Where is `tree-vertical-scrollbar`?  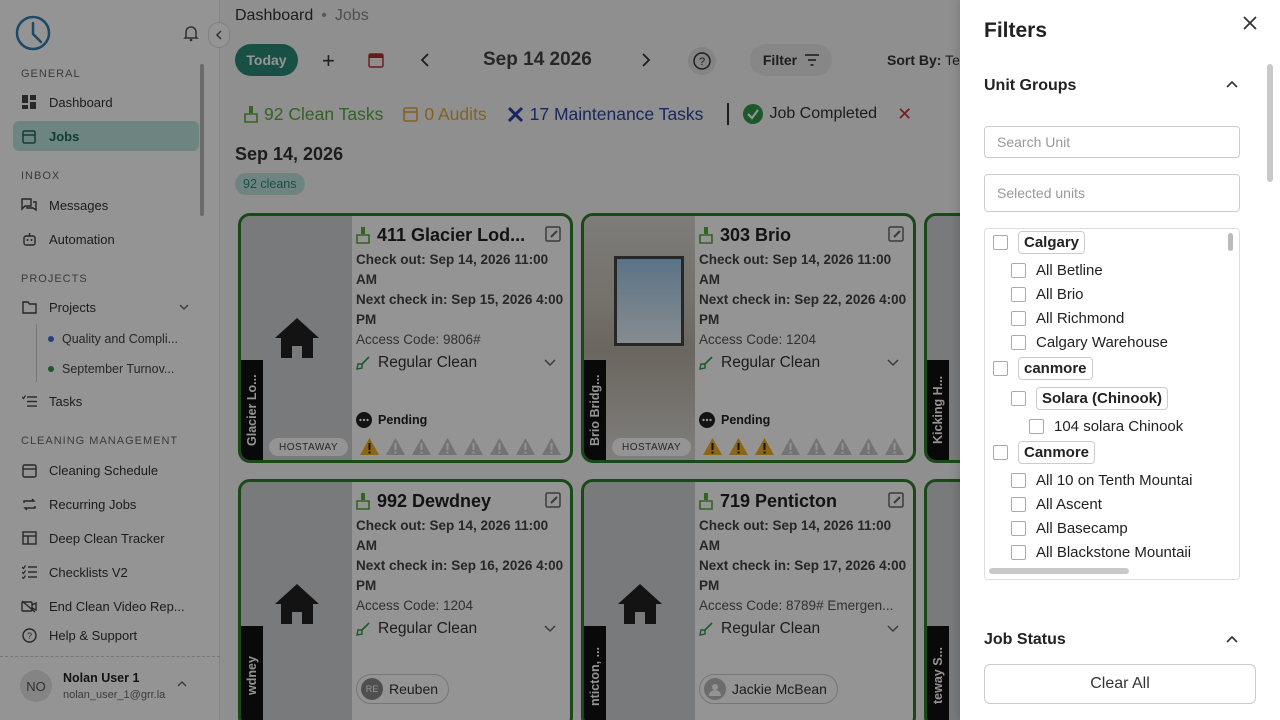
tree-vertical-scrollbar is located at coordinates (1230, 242).